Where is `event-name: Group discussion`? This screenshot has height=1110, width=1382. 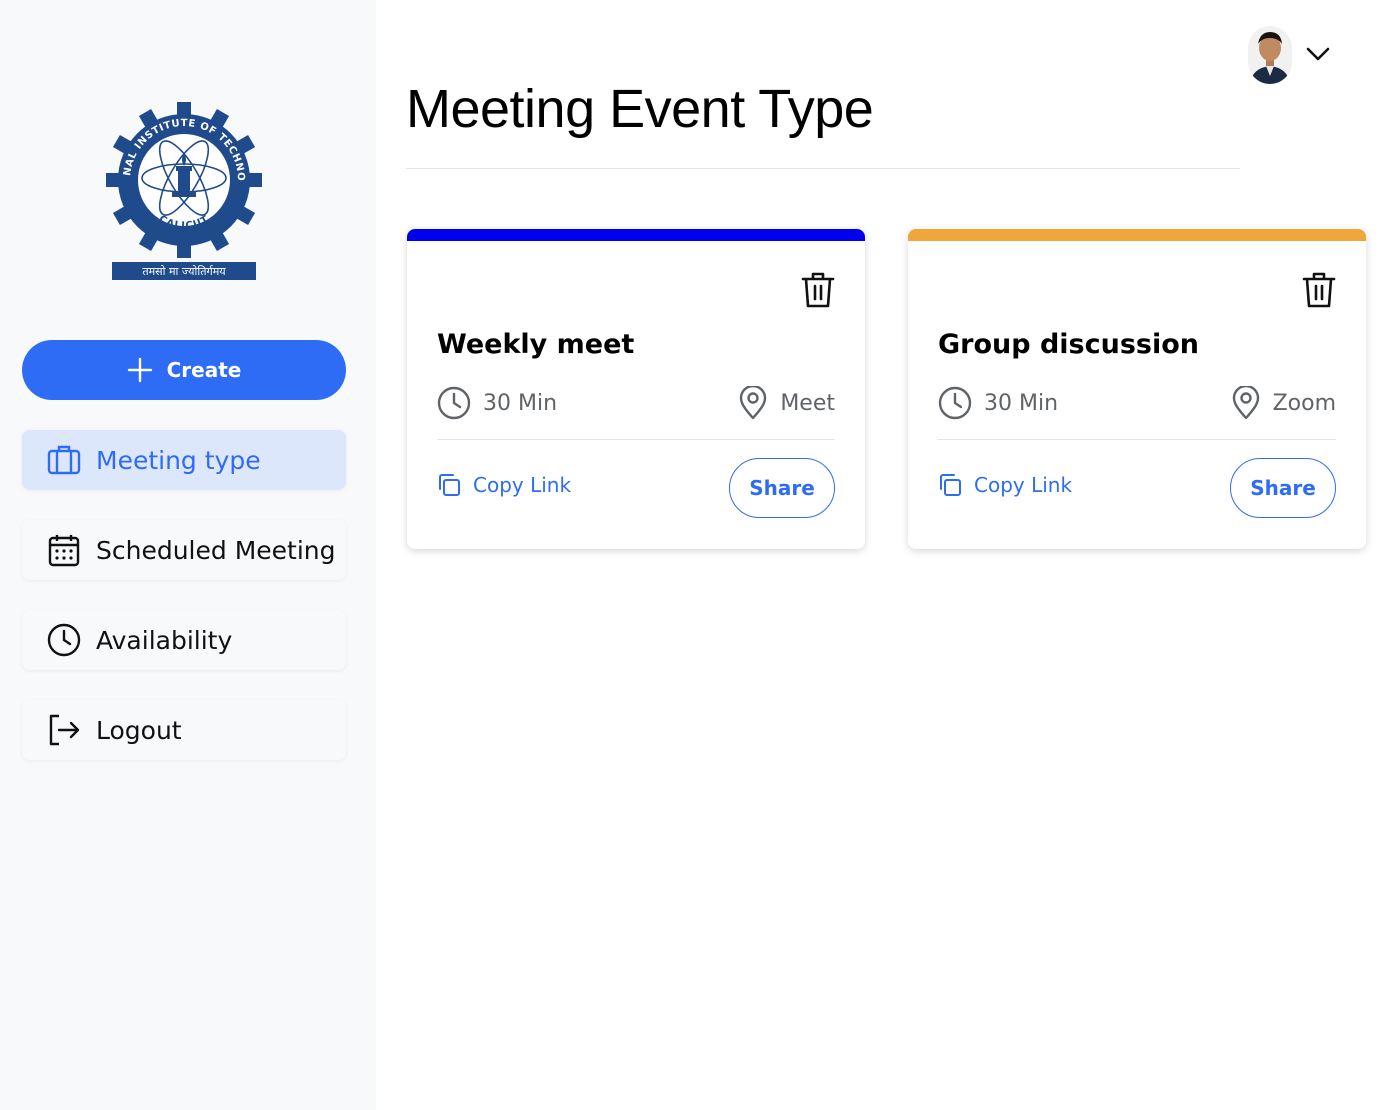 event-name: Group discussion is located at coordinates (1069, 344).